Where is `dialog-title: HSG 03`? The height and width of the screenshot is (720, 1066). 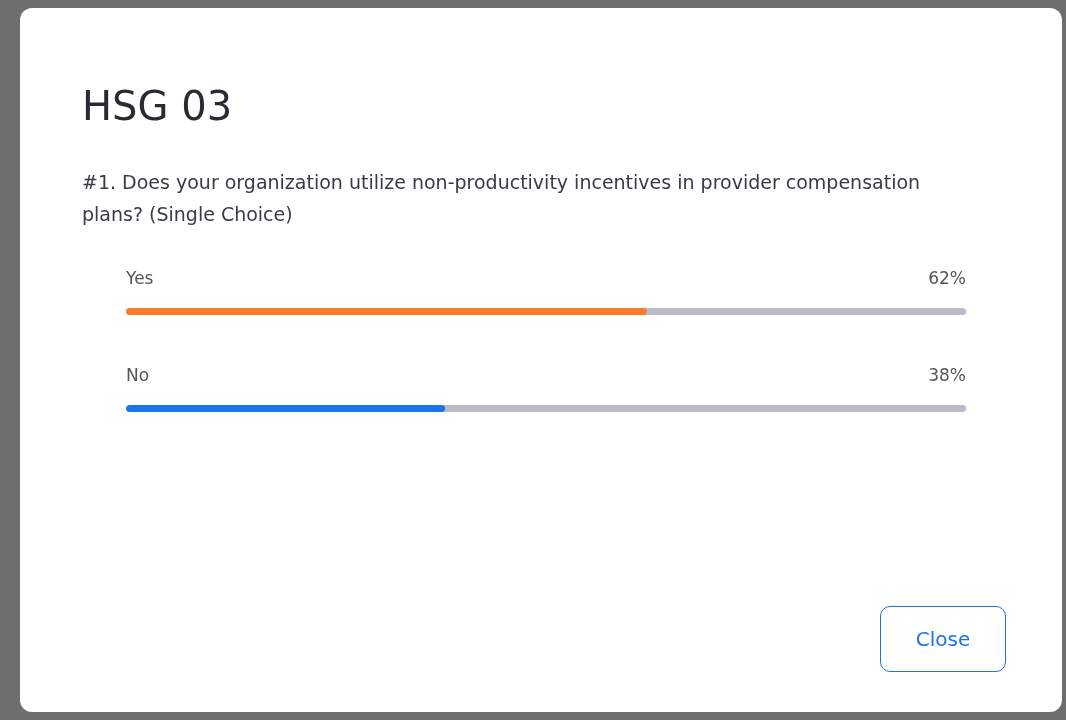 dialog-title: HSG 03 is located at coordinates (158, 106).